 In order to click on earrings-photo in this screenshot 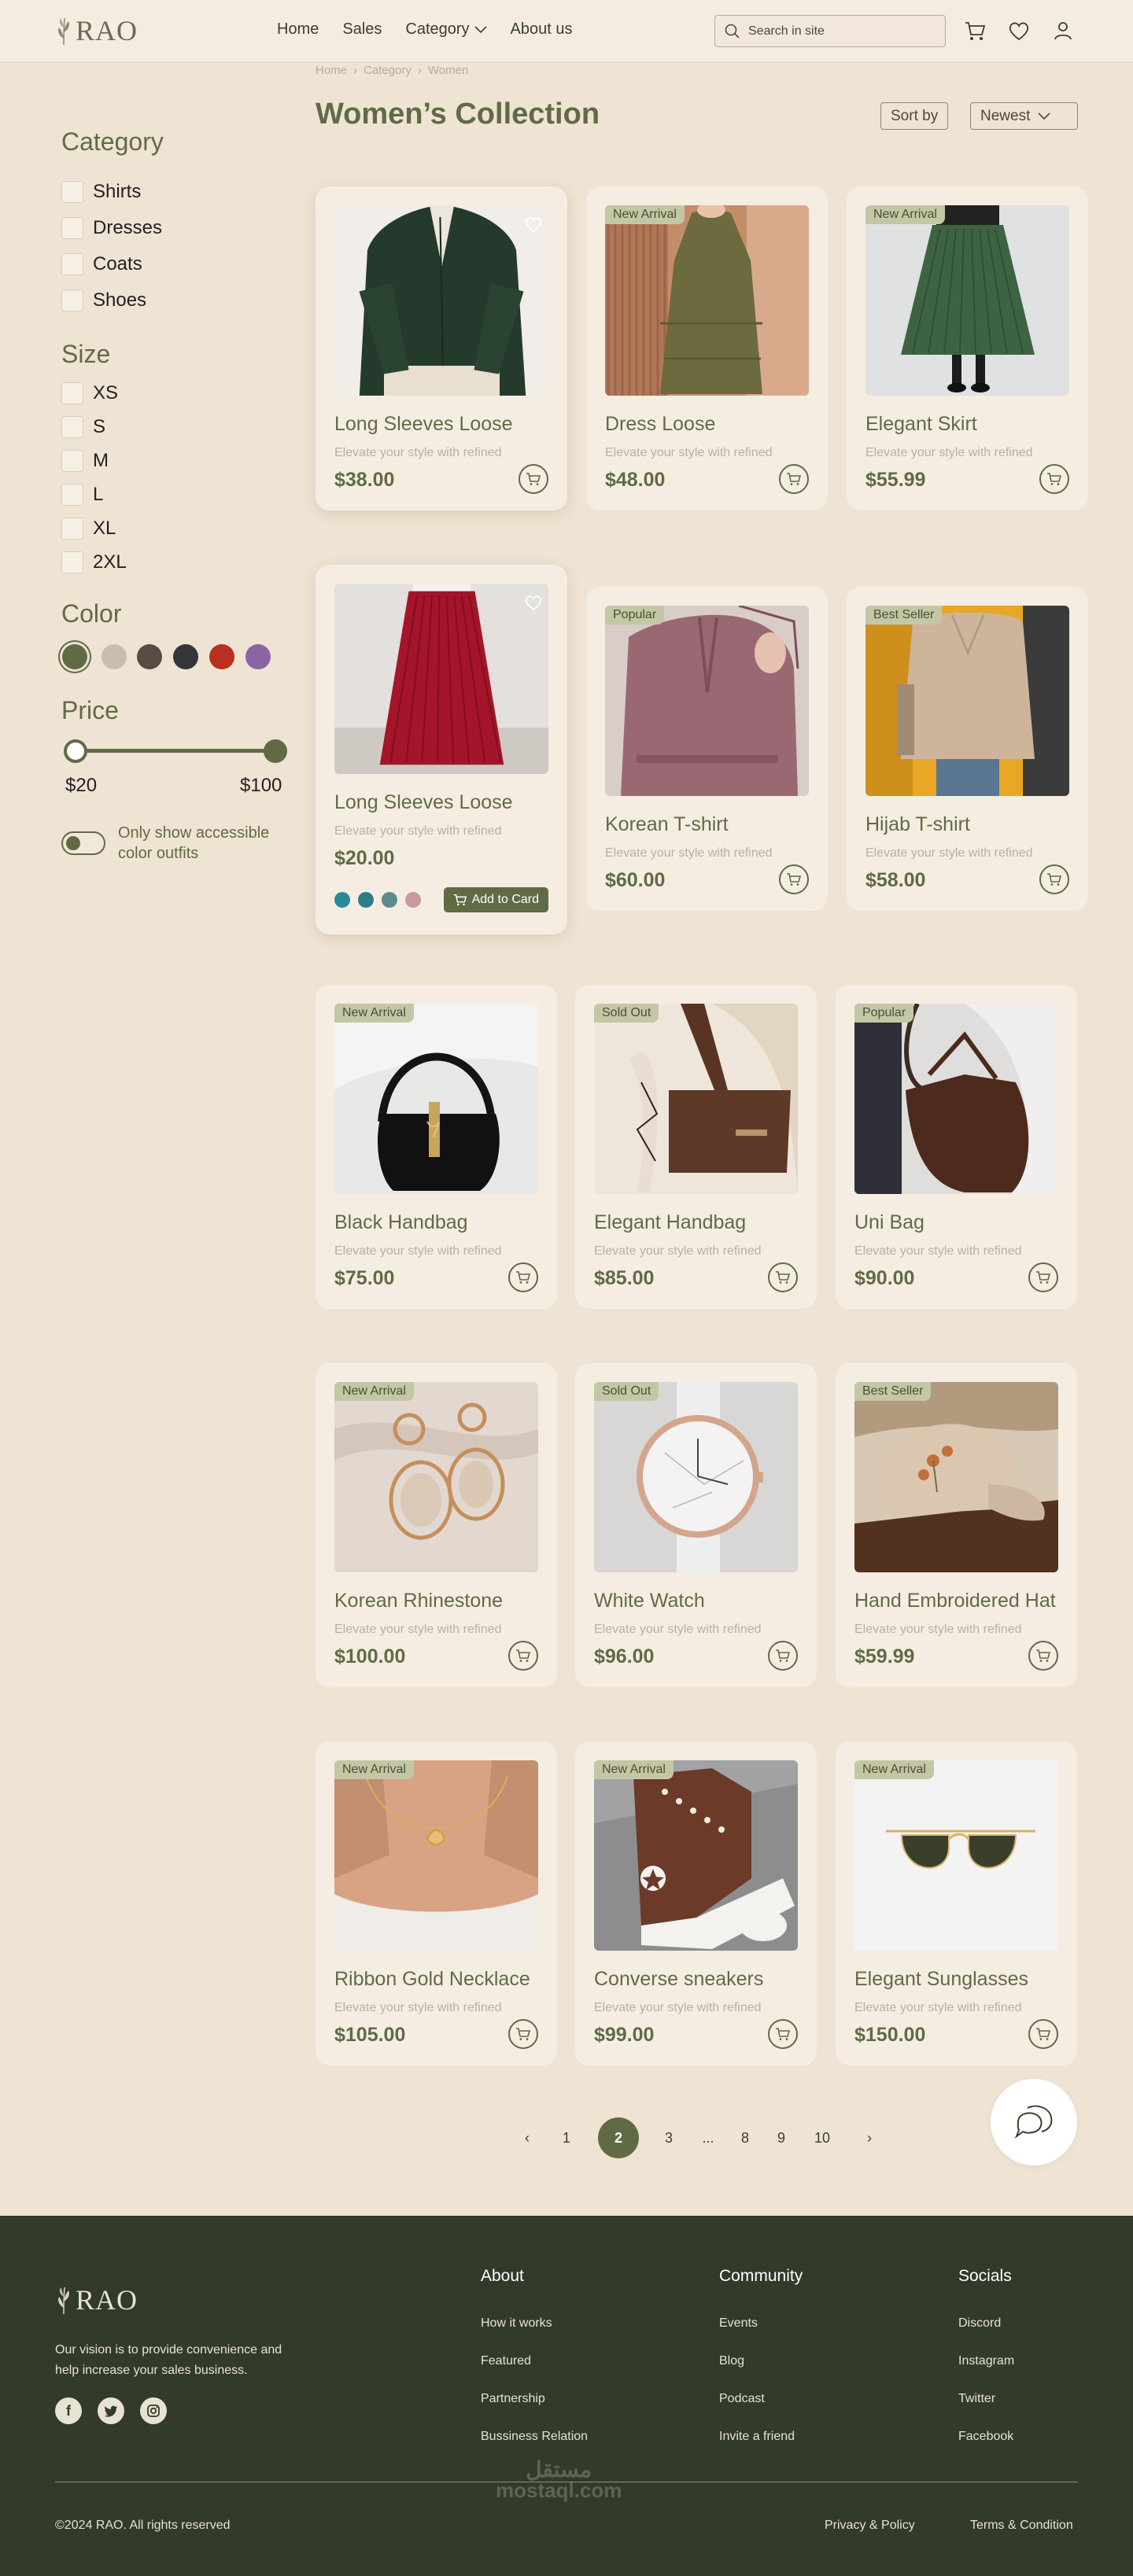, I will do `click(436, 1477)`.